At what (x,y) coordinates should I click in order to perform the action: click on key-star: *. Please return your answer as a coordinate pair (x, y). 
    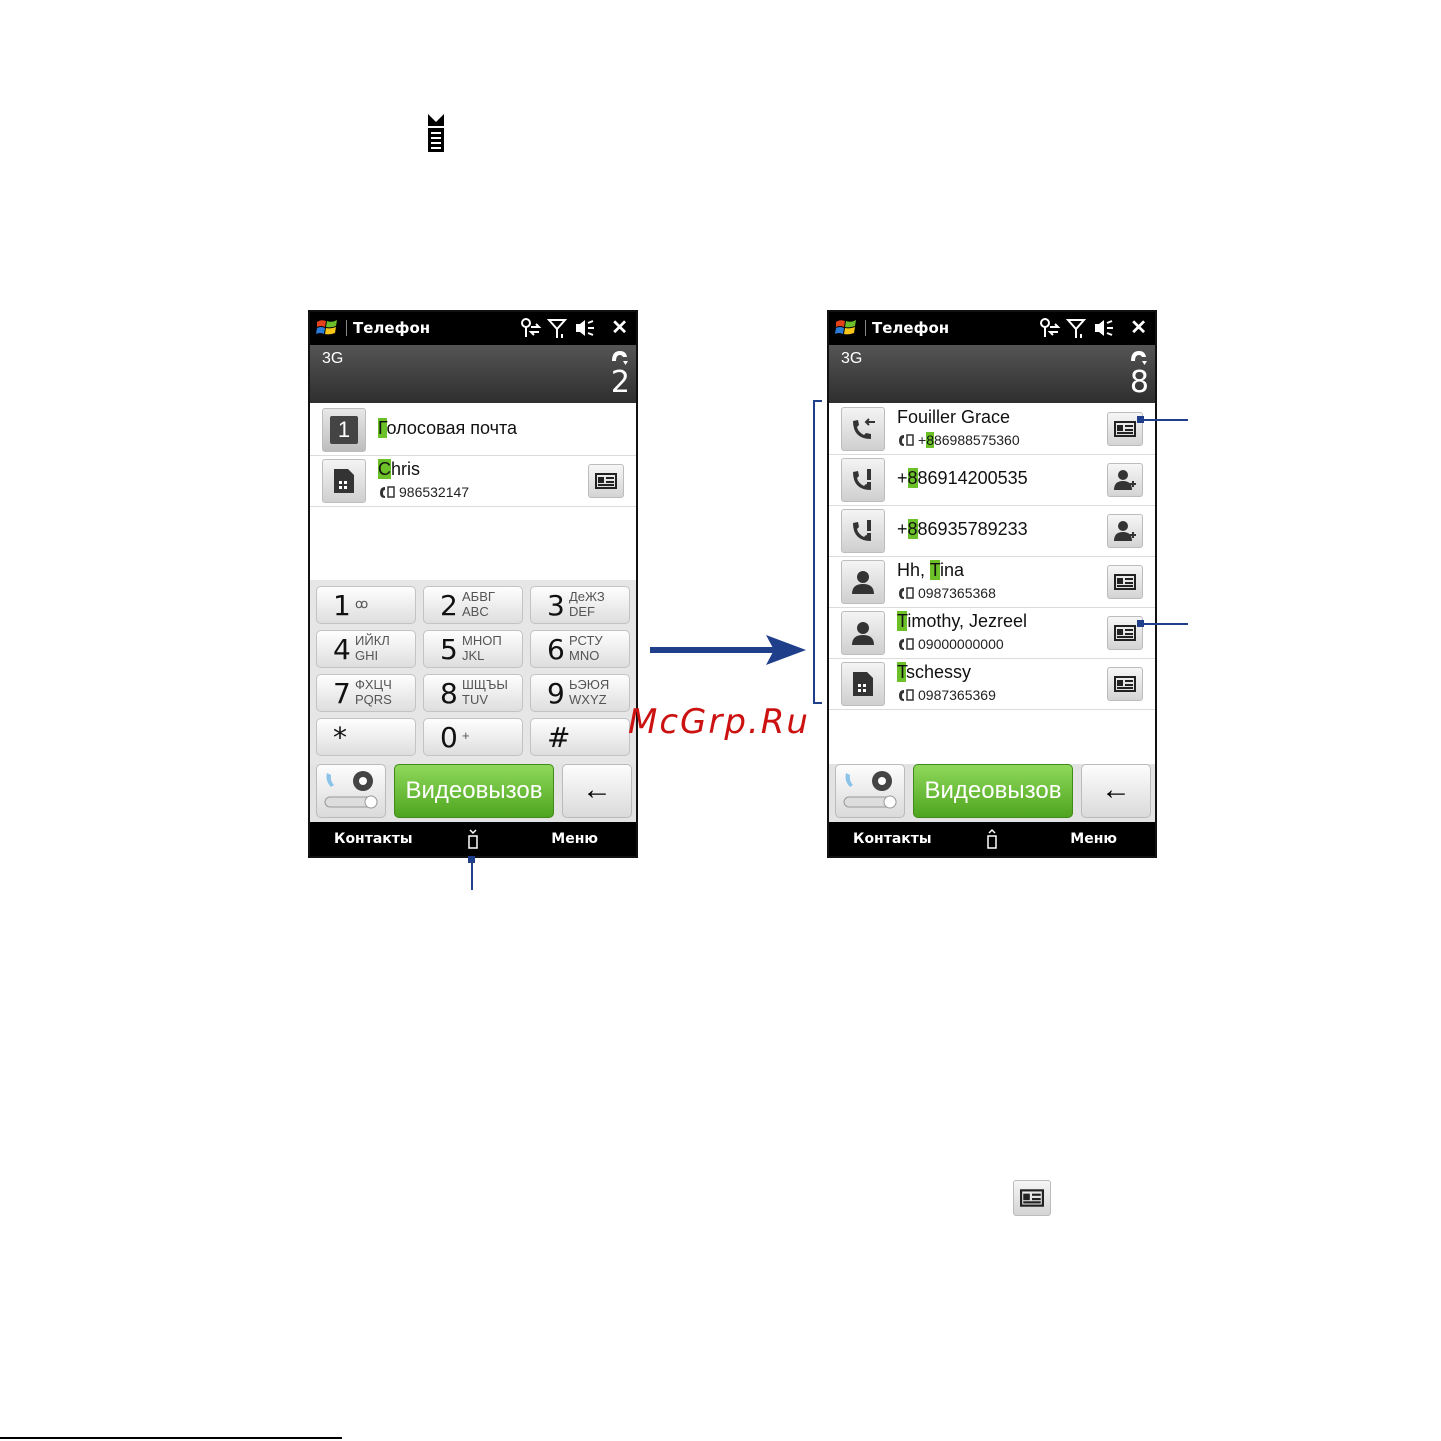
    Looking at the image, I should click on (366, 737).